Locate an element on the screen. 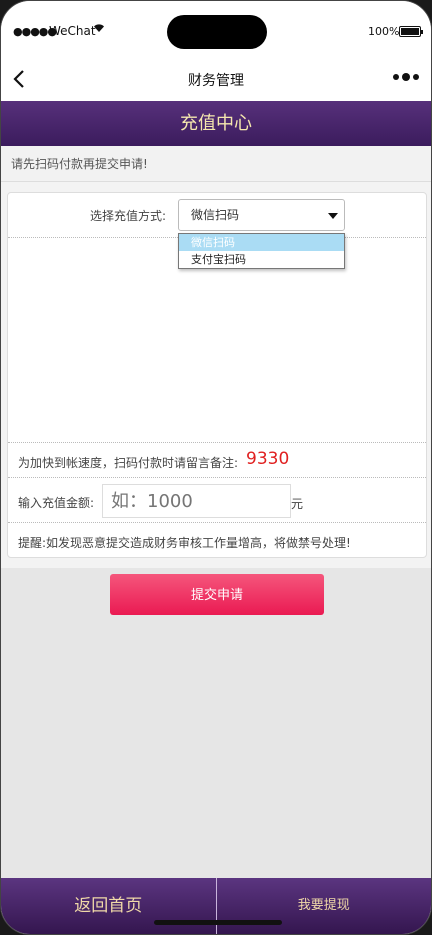  camera-notch is located at coordinates (217, 32).